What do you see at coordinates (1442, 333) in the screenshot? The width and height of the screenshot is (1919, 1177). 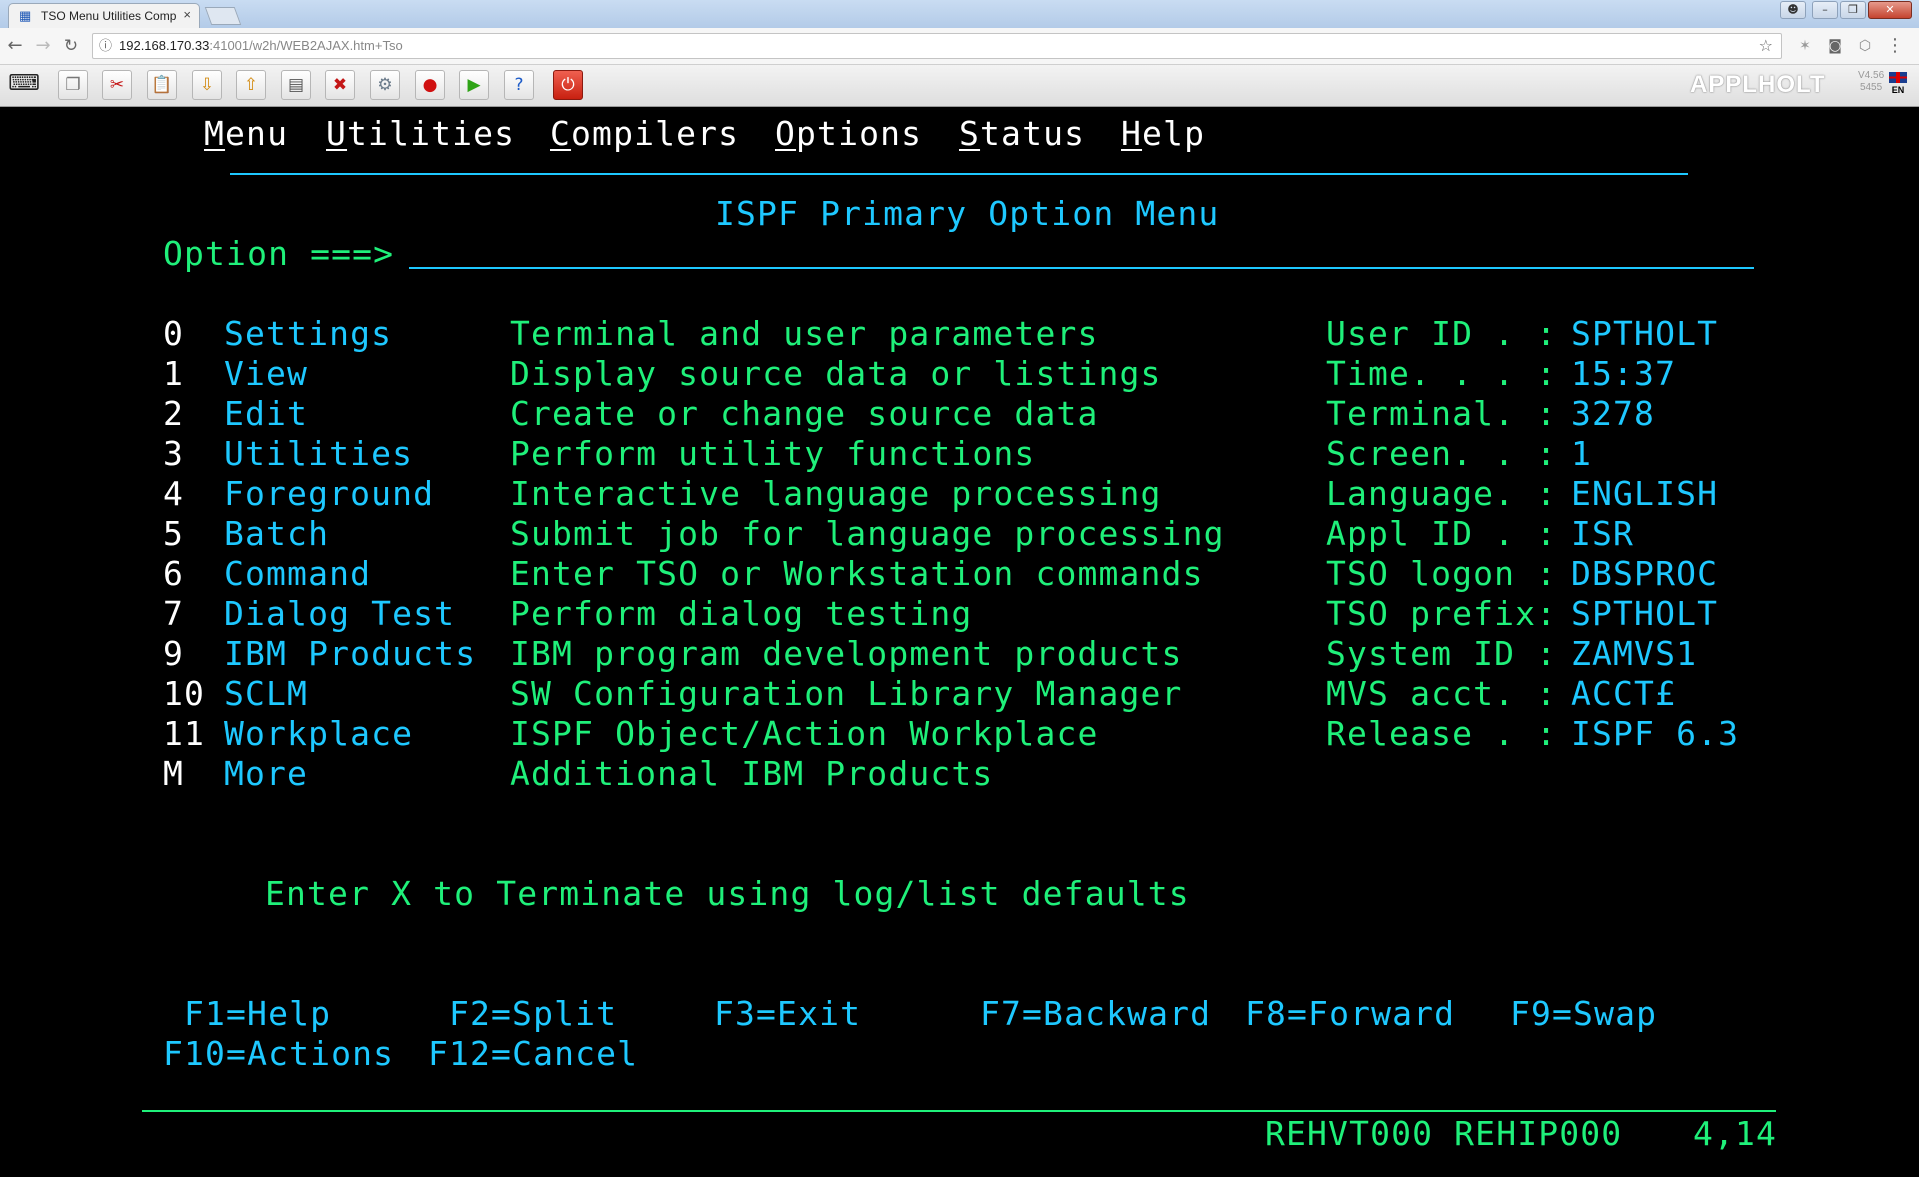 I see `info-label: User ID . :` at bounding box center [1442, 333].